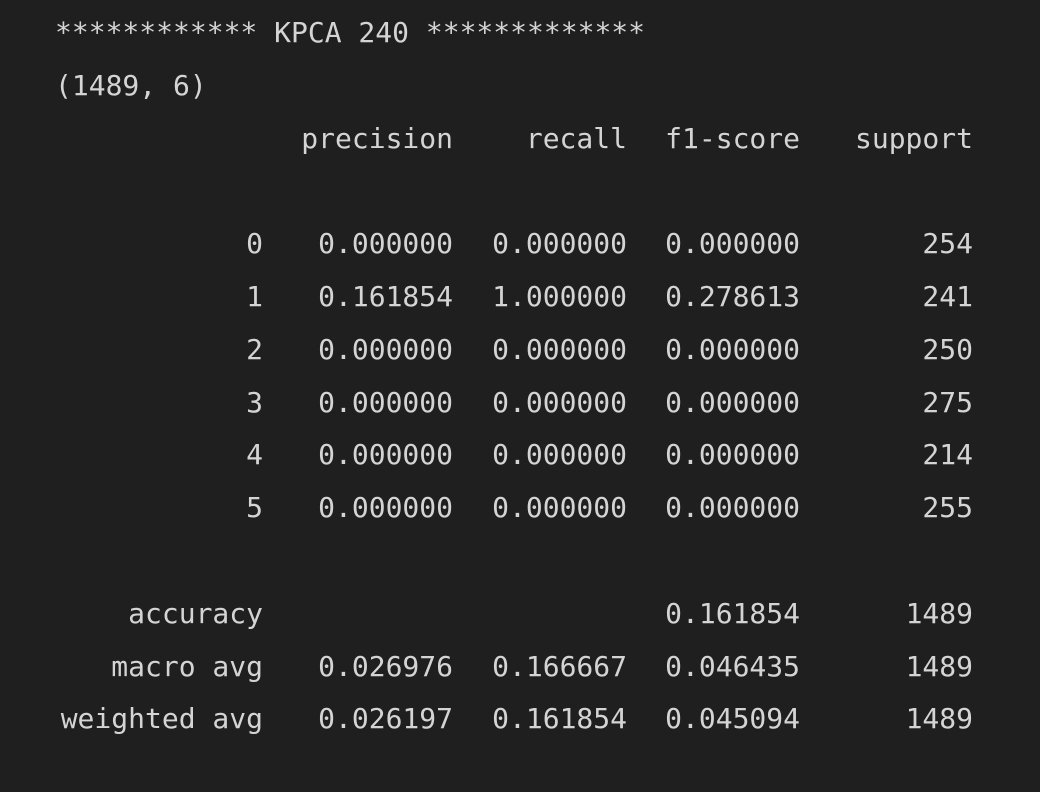 This screenshot has width=1040, height=792. I want to click on table-row: 0 0.000000 0.000000 0.000000 254, so click(520, 244).